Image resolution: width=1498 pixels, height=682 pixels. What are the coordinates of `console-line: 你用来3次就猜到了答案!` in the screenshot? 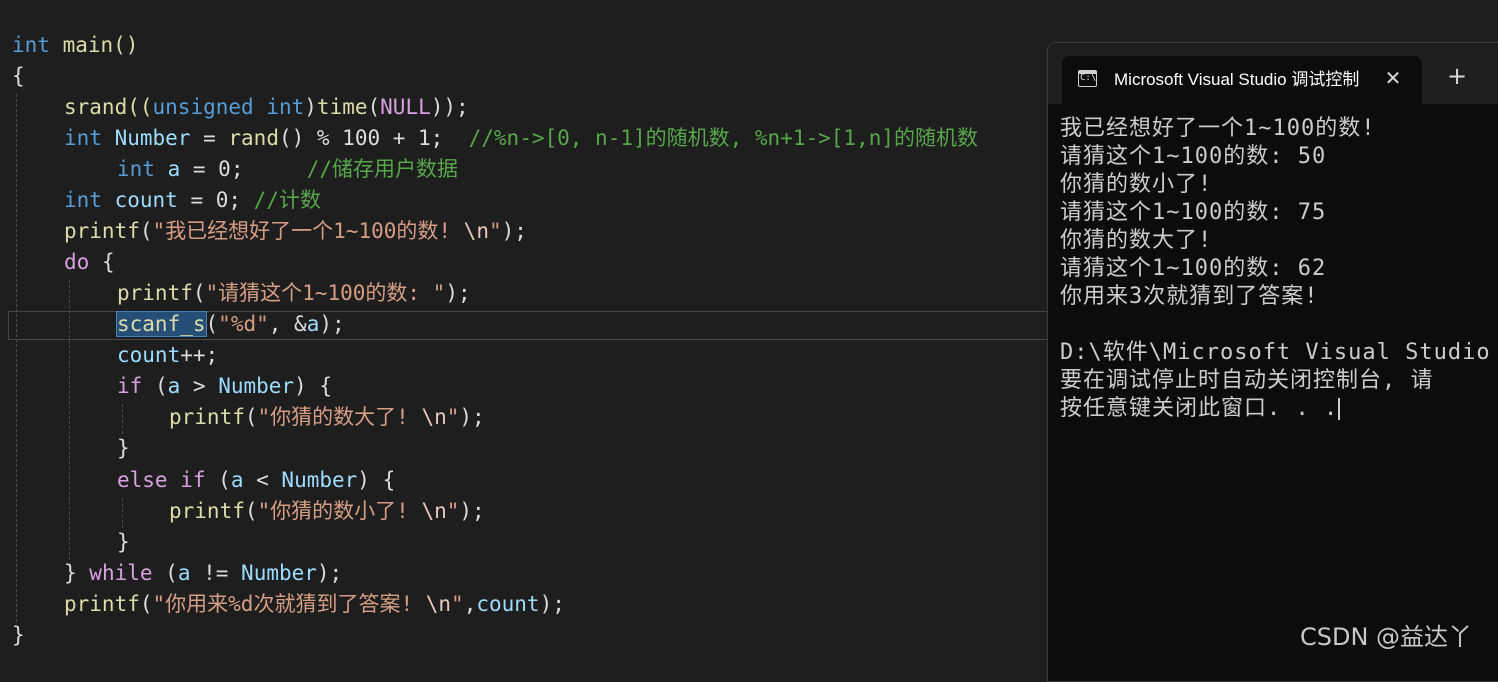 It's located at (1189, 296).